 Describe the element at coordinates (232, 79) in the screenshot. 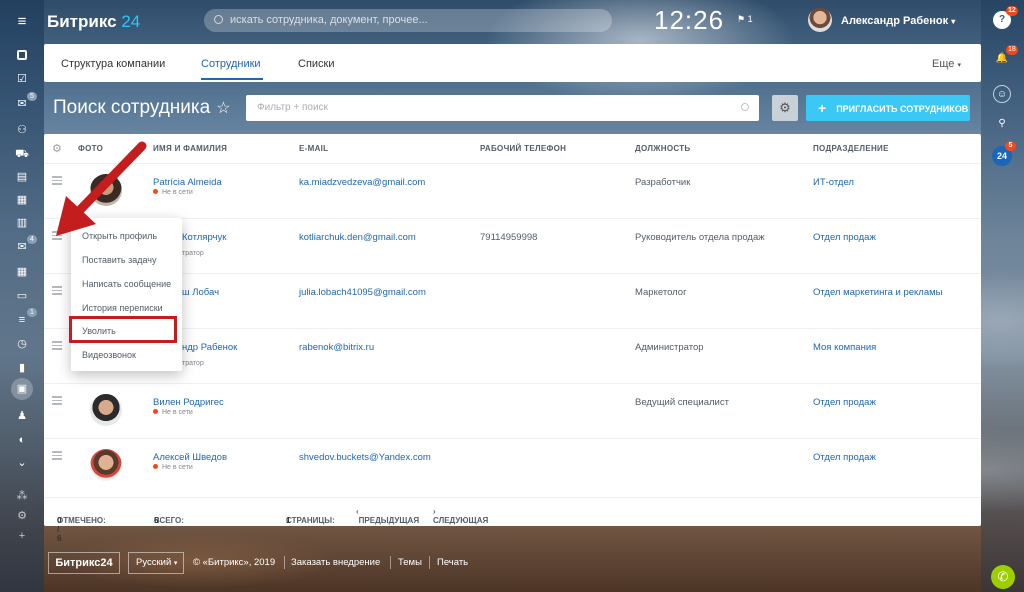

I see `active-tab-indicator` at that location.